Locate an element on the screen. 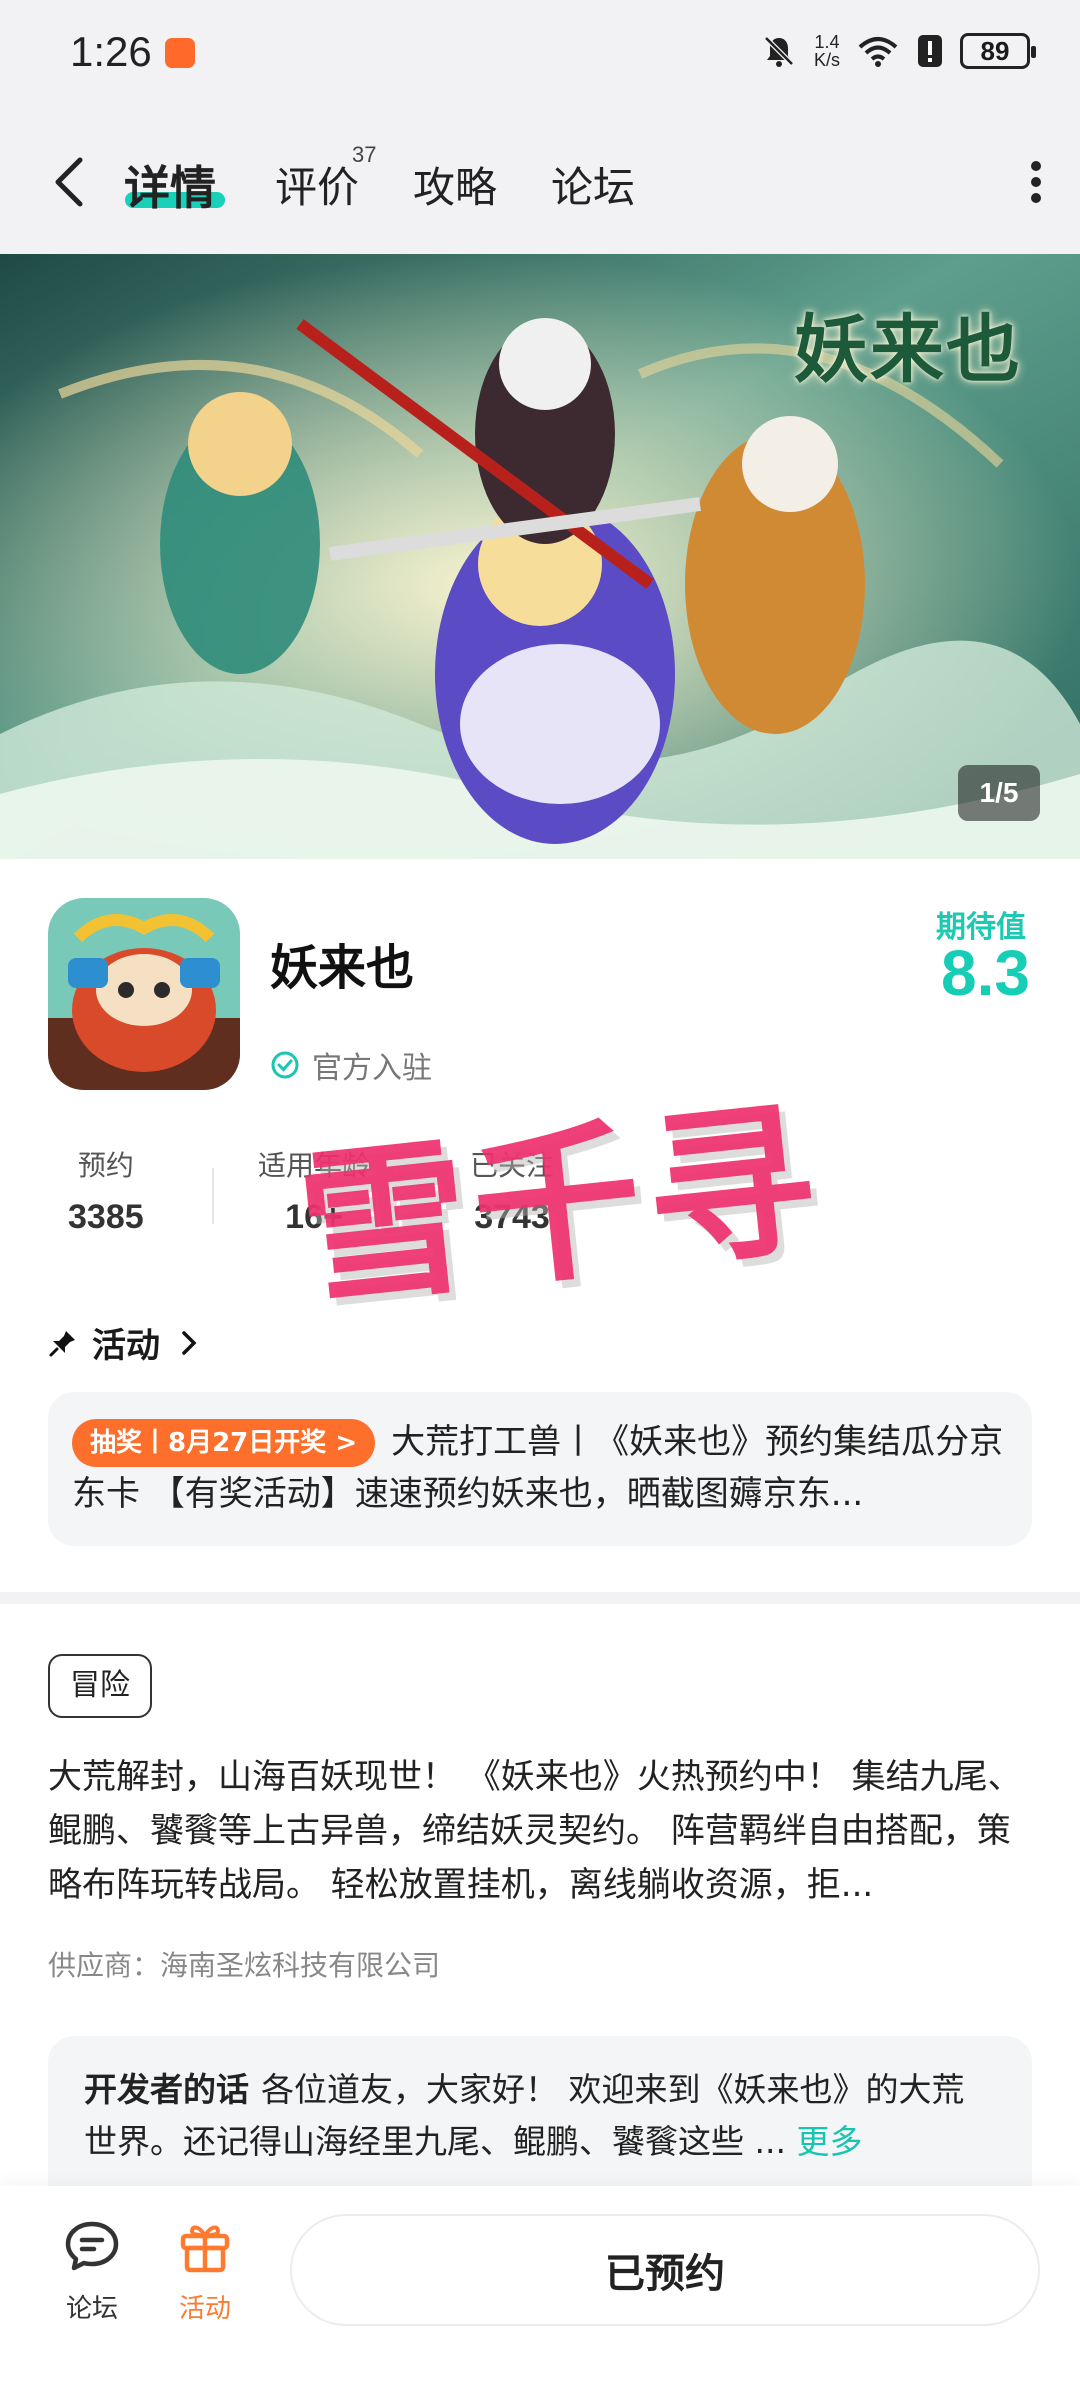 Image resolution: width=1080 pixels, height=2403 pixels. developer-note-more-link: 更多 is located at coordinates (829, 2141).